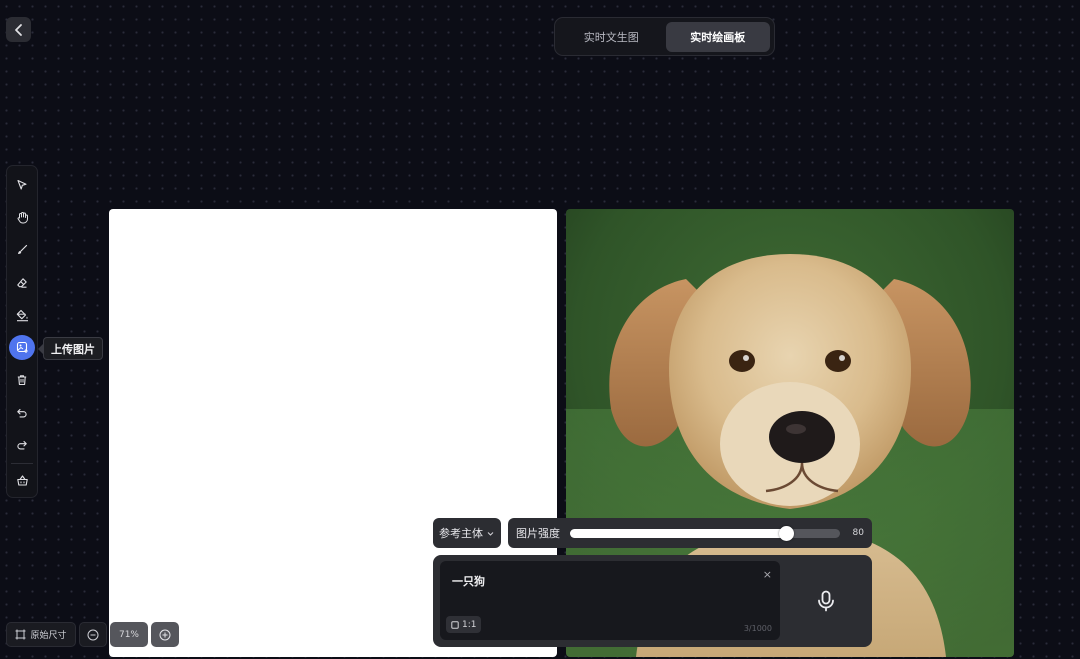 The height and width of the screenshot is (659, 1080). What do you see at coordinates (461, 533) in the screenshot?
I see `reference-subject-label: 参考主体` at bounding box center [461, 533].